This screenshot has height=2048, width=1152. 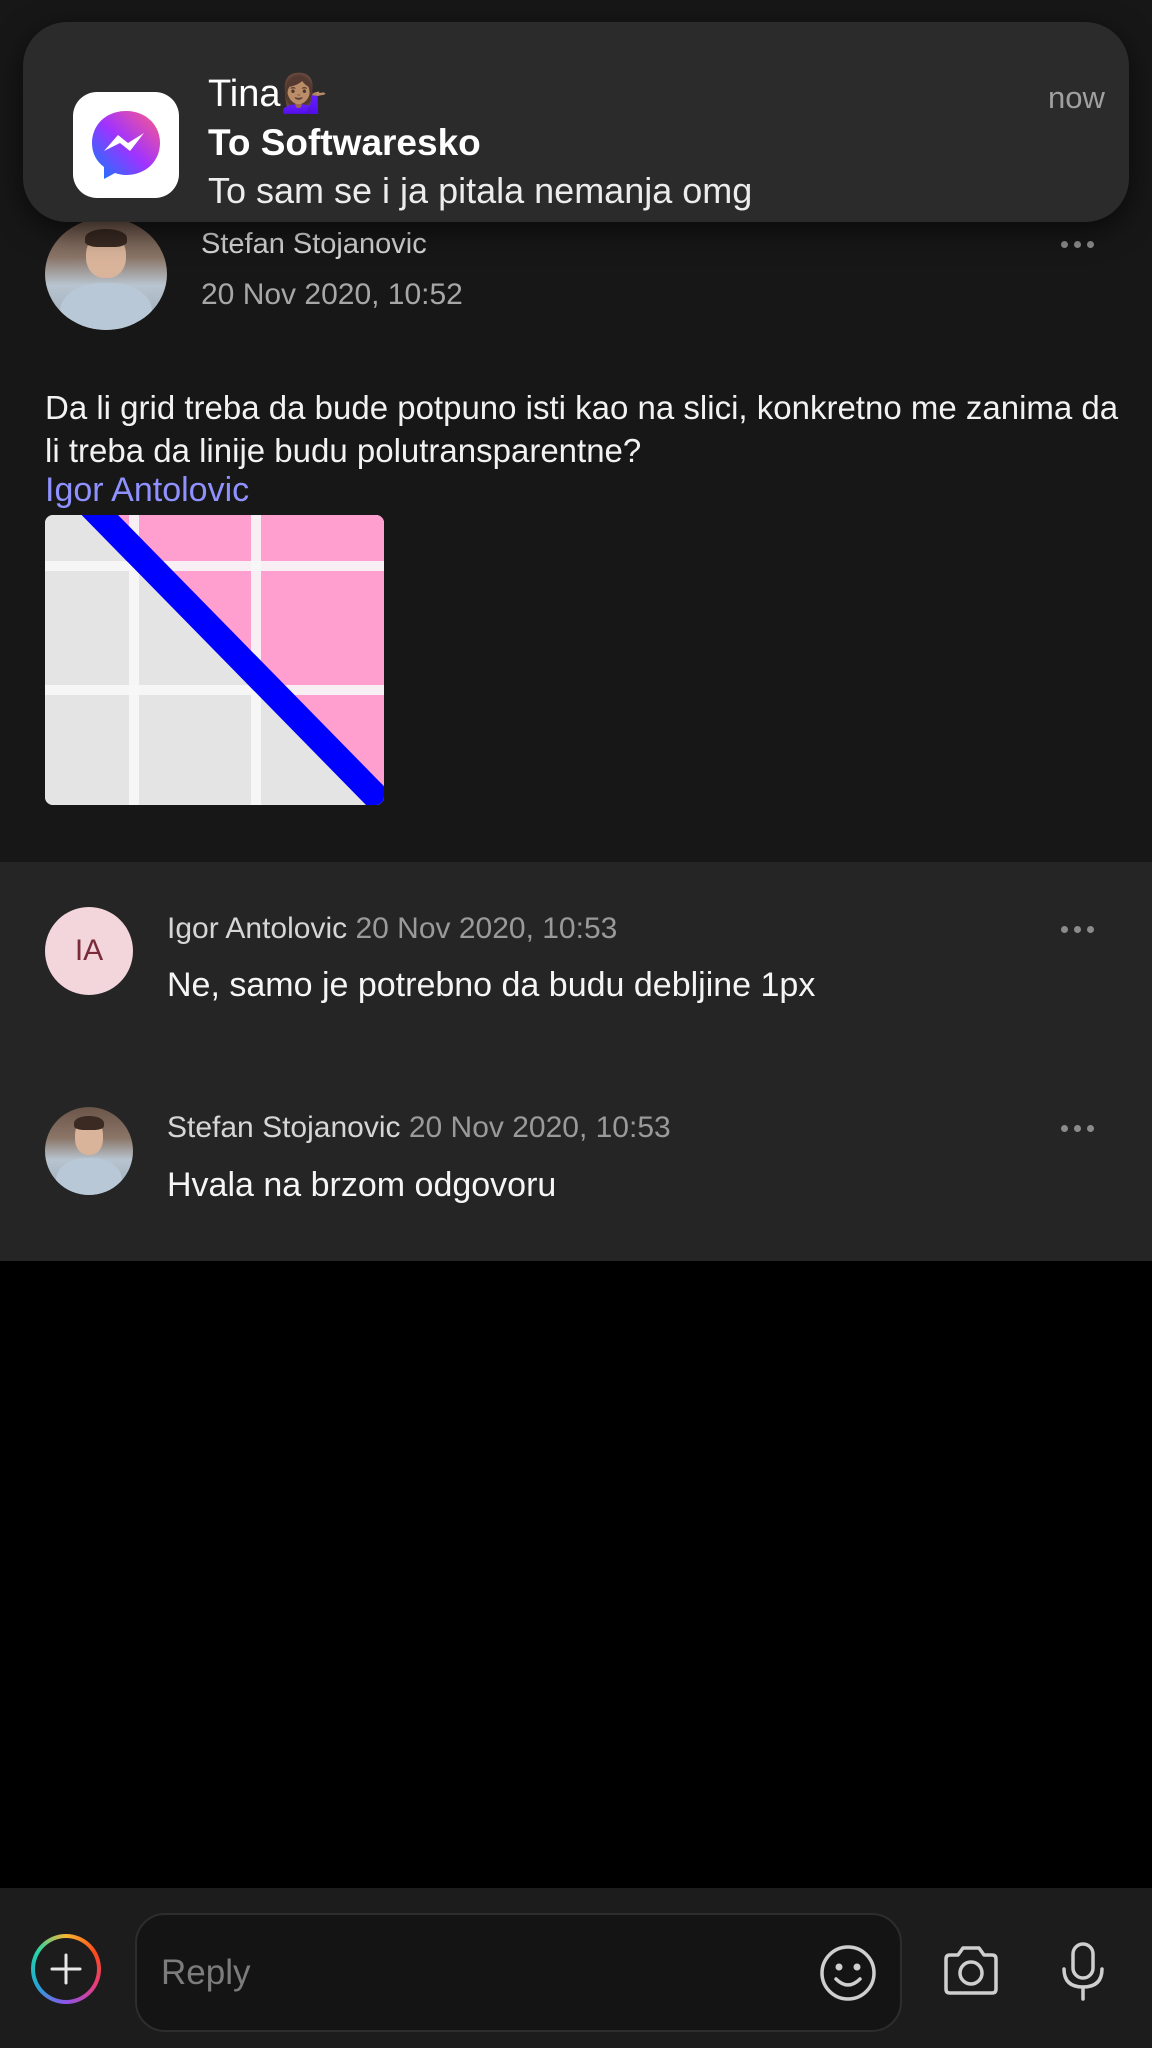 I want to click on notification-sender: Tina💁🏽‍♀️, so click(x=268, y=94).